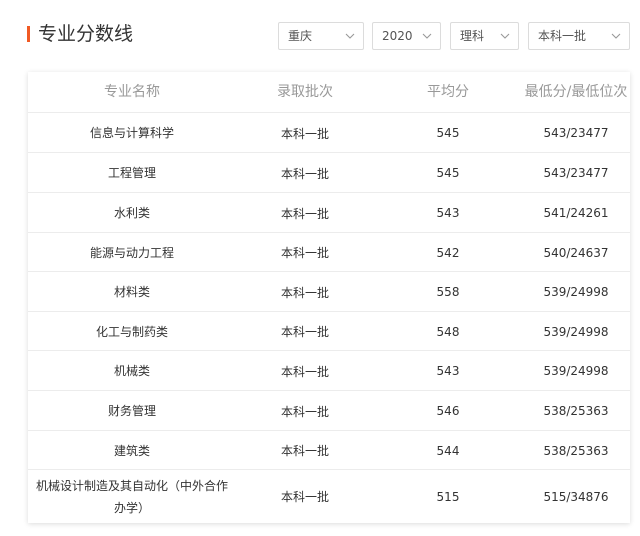 Image resolution: width=640 pixels, height=536 pixels. What do you see at coordinates (131, 292) in the screenshot?
I see `cell-major: 材料类` at bounding box center [131, 292].